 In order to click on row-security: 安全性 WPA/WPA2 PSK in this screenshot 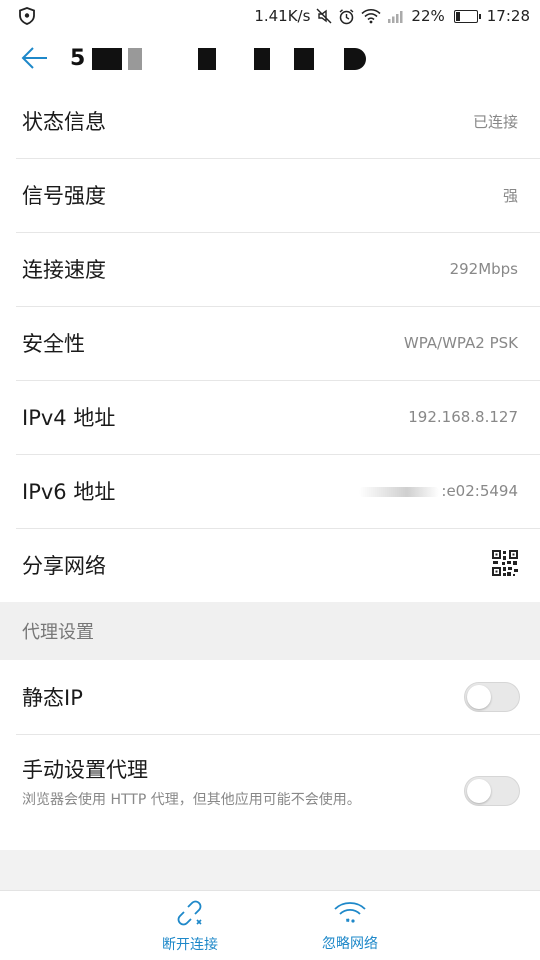, I will do `click(270, 343)`.